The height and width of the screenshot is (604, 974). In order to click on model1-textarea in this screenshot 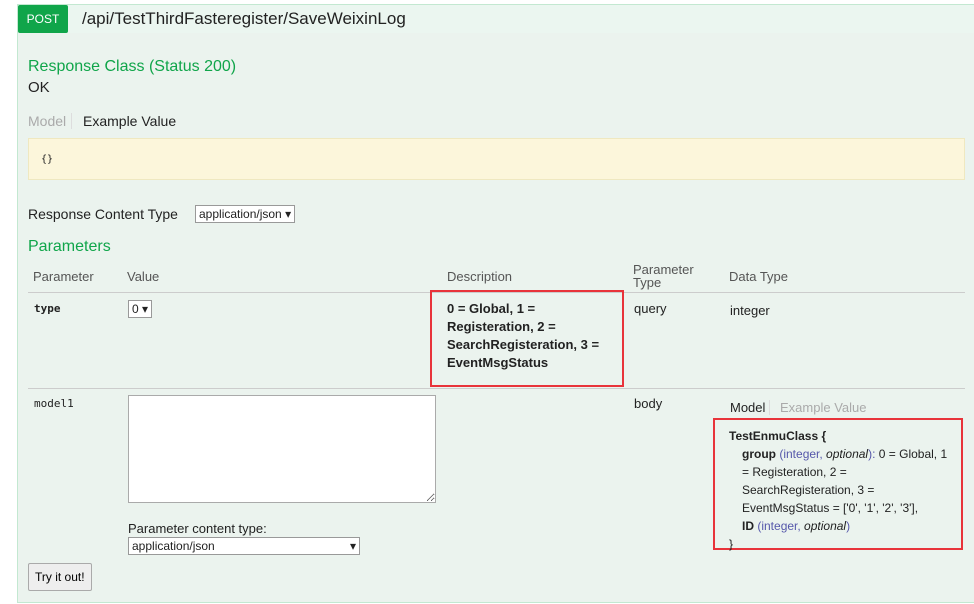, I will do `click(282, 449)`.